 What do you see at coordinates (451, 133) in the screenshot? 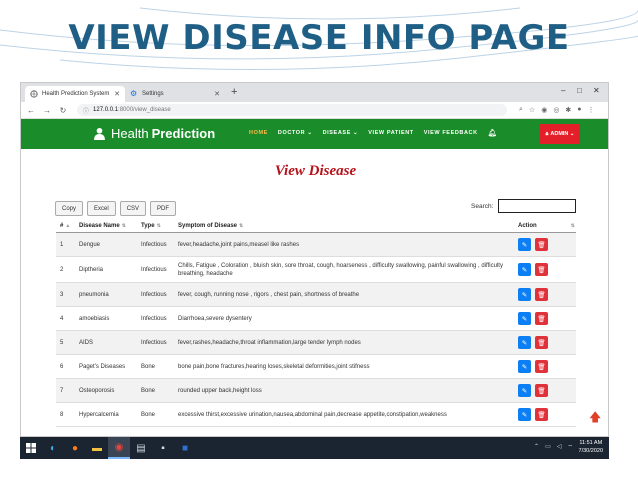
I see `nav-view-feedback: VIEW FEEDBACK` at bounding box center [451, 133].